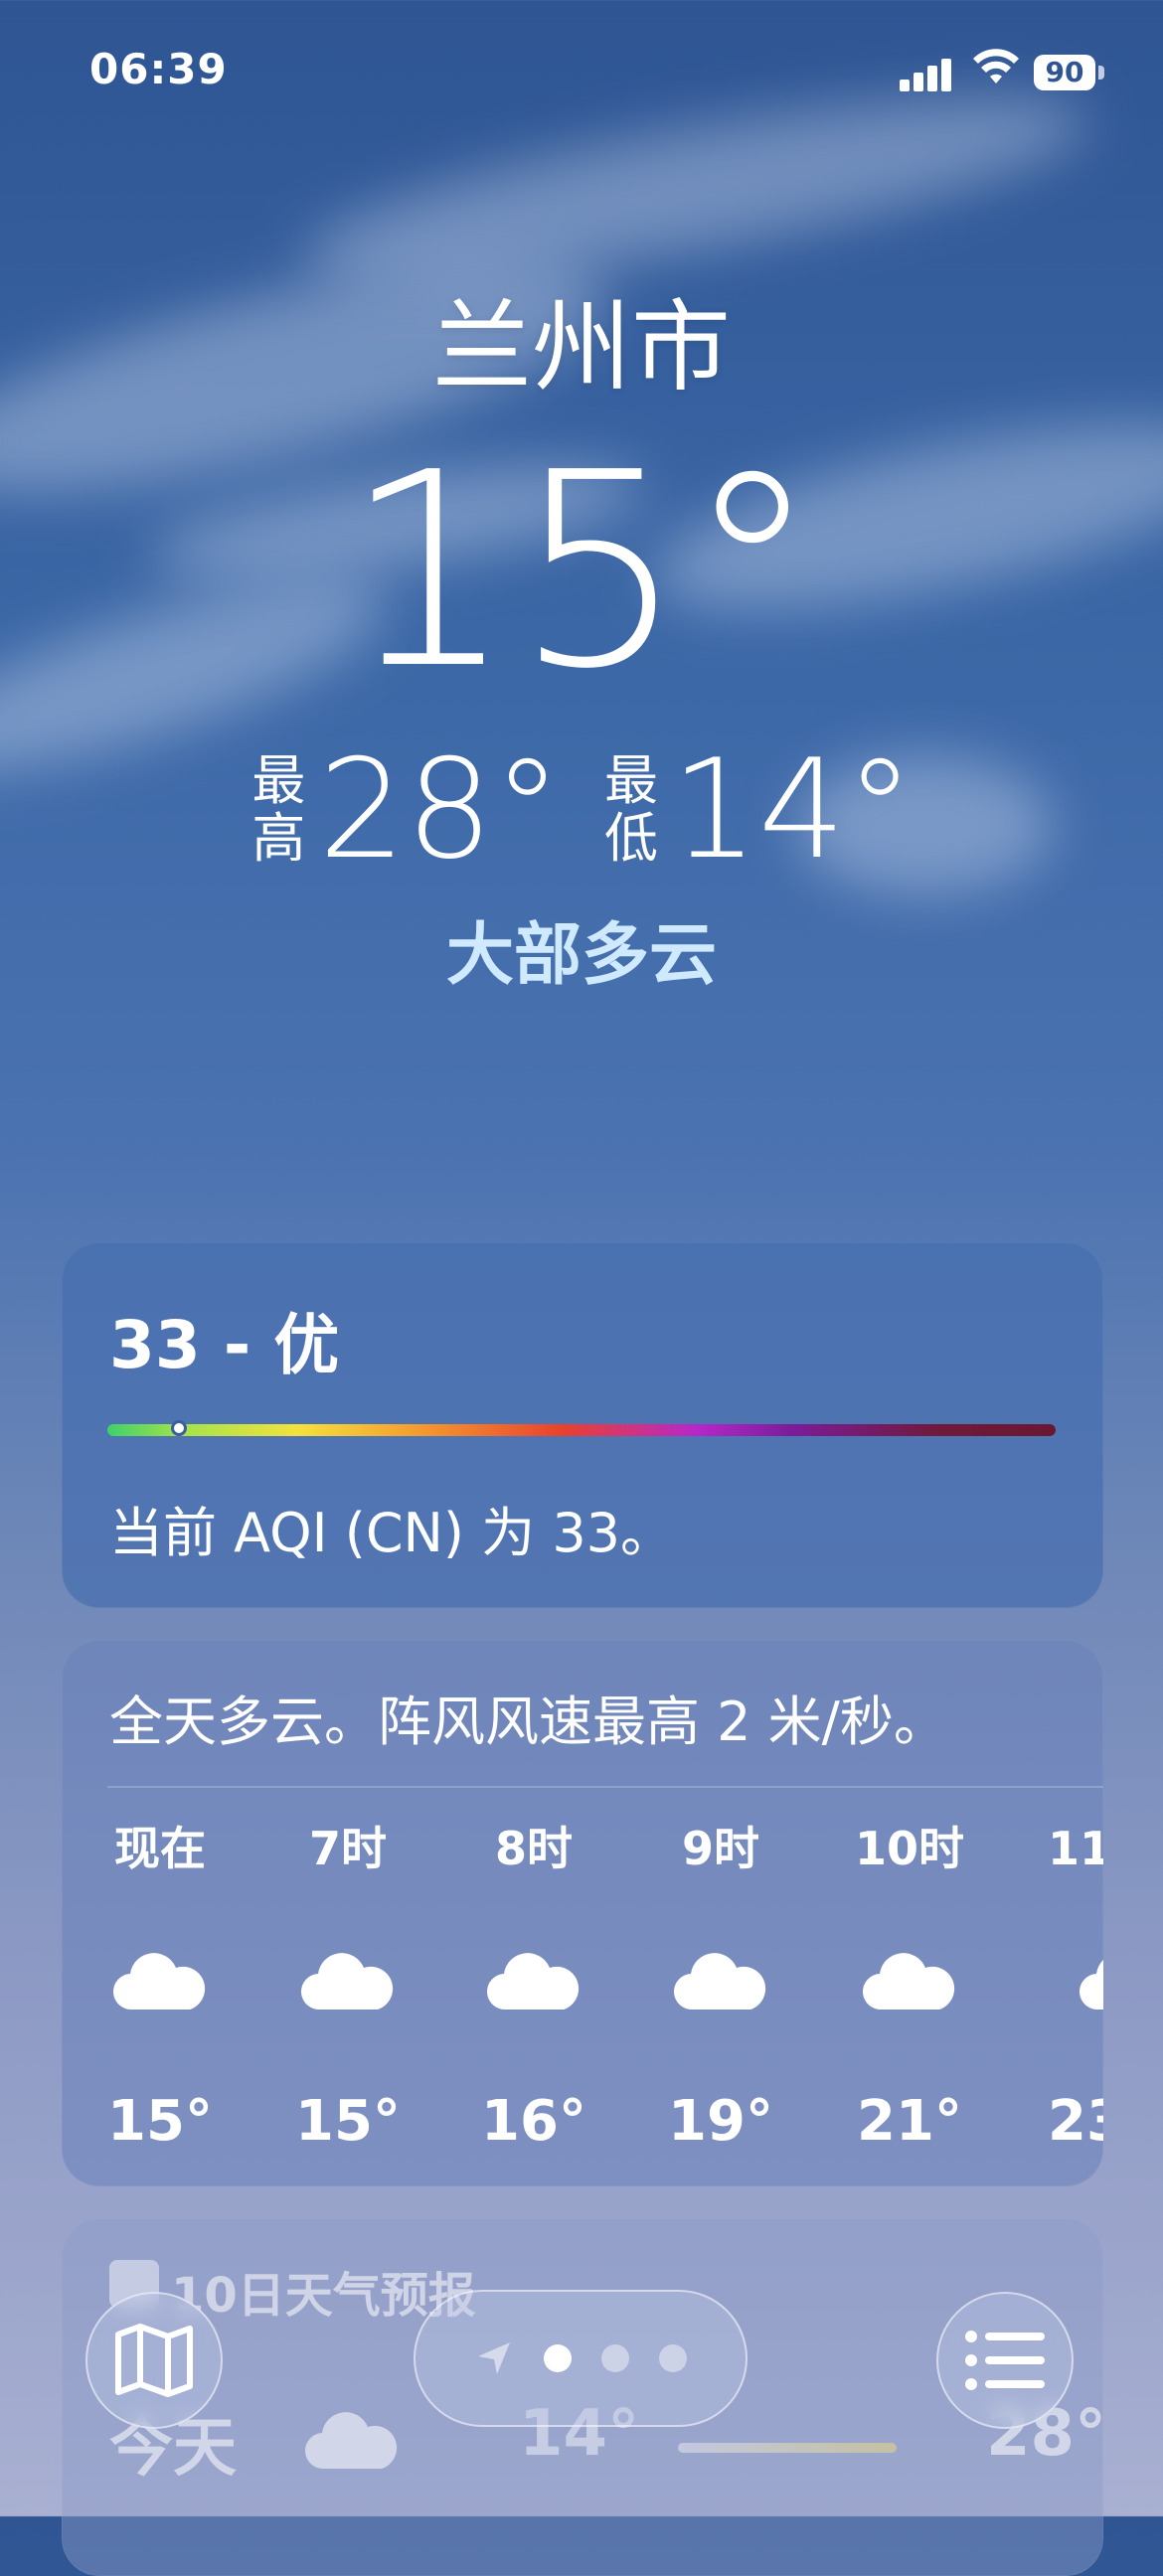  I want to click on aqi-indicator-dot, so click(179, 1428).